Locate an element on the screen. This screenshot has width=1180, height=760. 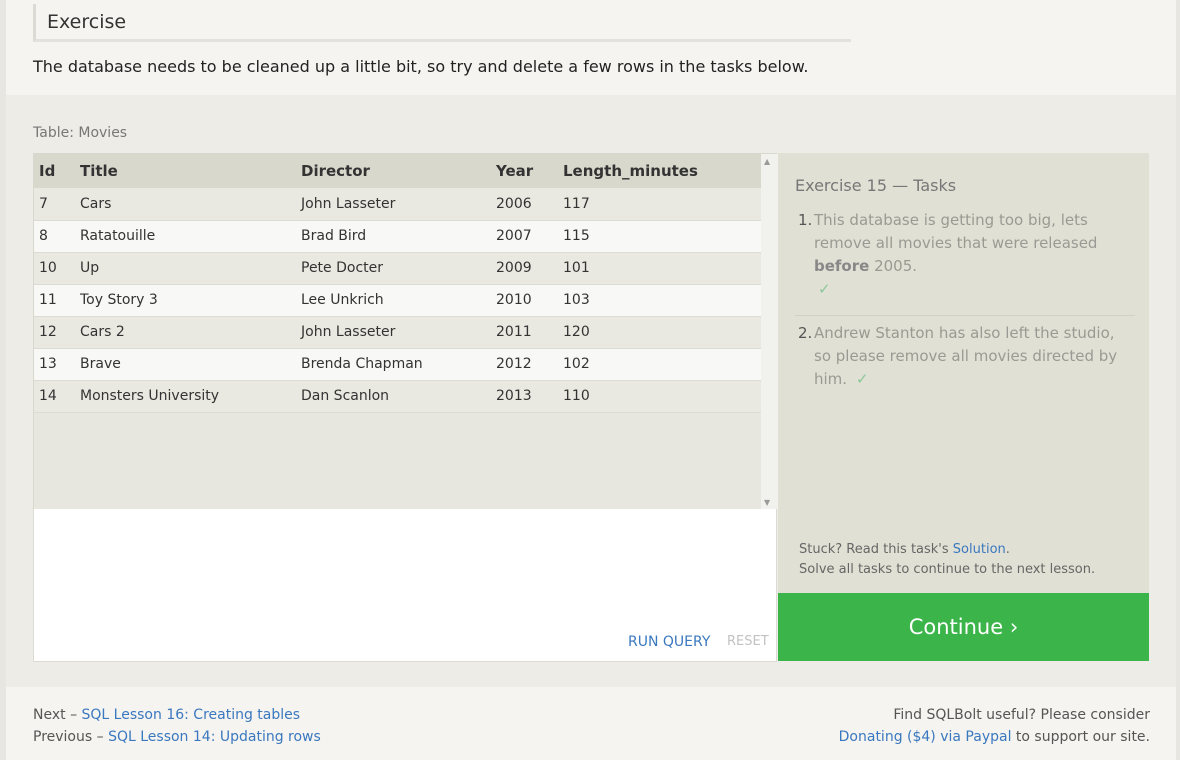
task-text-bold: before is located at coordinates (842, 266).